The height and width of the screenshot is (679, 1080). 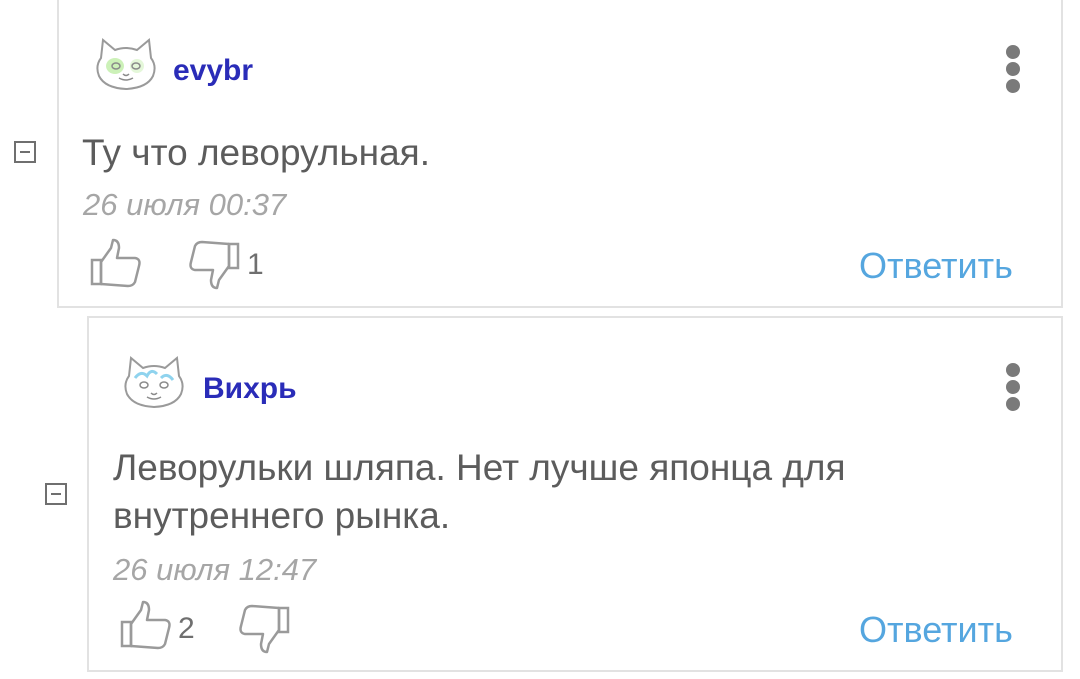 I want to click on comment-text-line-2: внутреннего рынка., so click(x=282, y=515).